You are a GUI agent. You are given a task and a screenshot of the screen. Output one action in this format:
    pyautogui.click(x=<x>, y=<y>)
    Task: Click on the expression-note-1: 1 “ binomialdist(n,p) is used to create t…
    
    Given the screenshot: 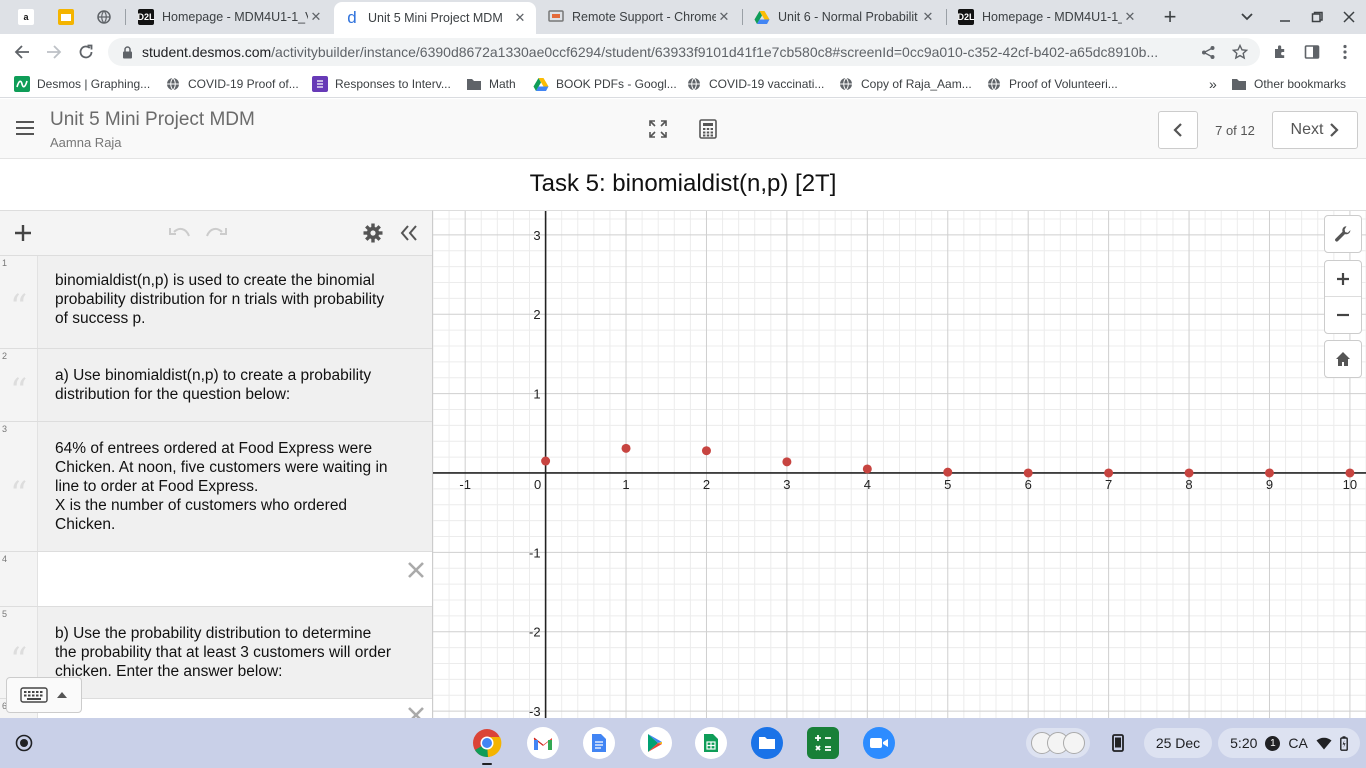 What is the action you would take?
    pyautogui.click(x=216, y=302)
    